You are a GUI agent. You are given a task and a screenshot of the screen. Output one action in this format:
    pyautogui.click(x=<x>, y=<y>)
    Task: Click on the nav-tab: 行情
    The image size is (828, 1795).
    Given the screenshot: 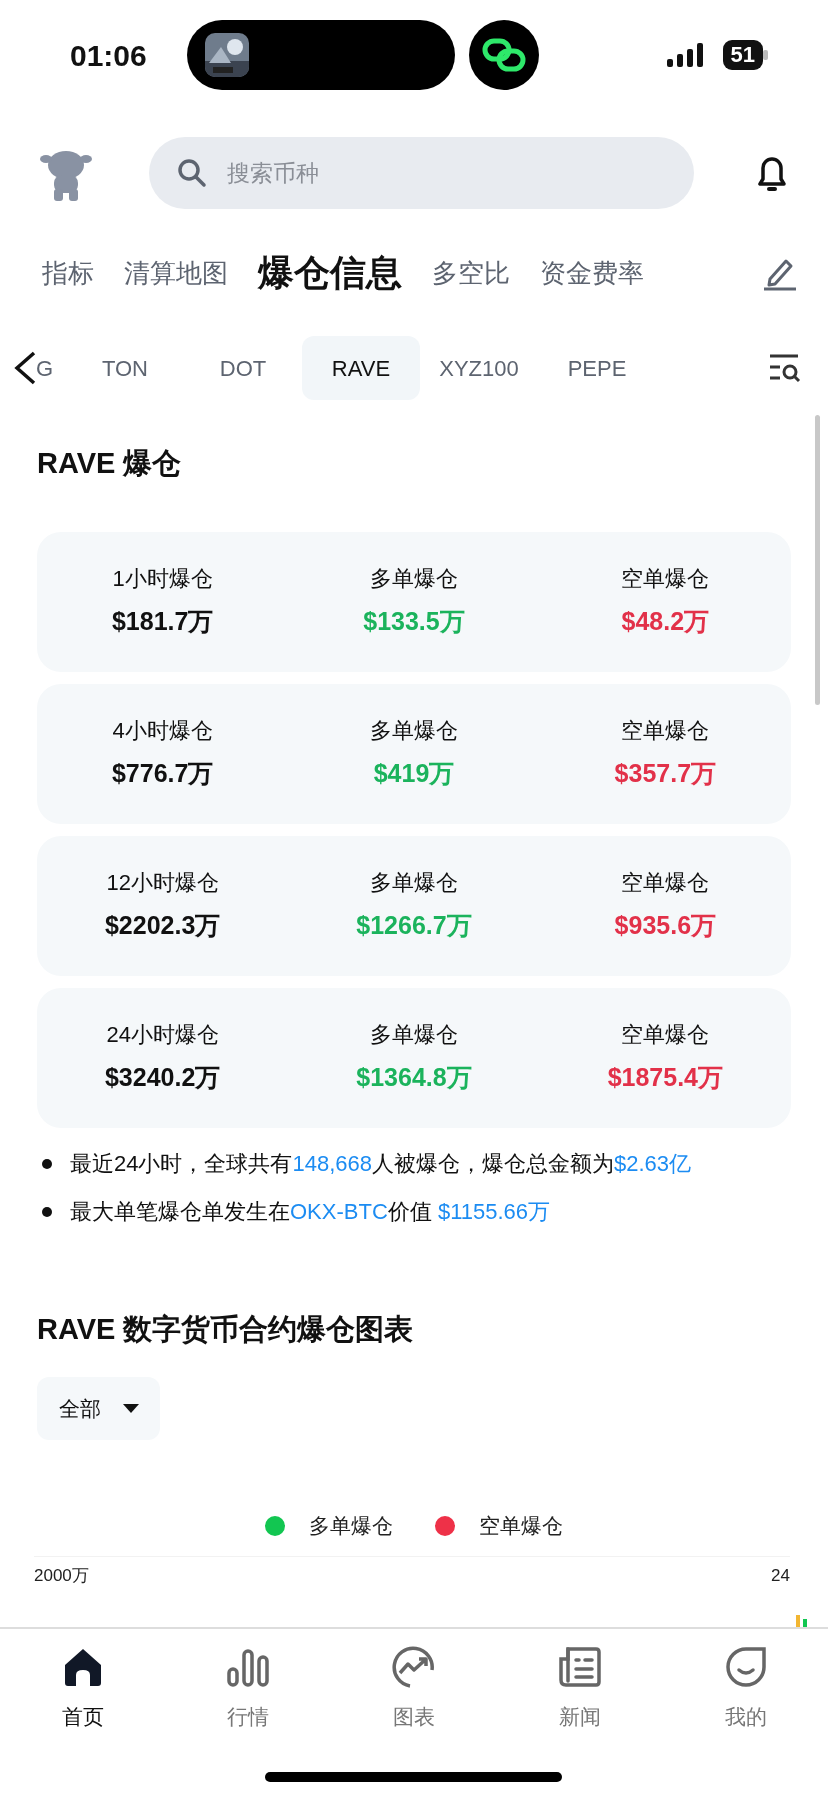 What is the action you would take?
    pyautogui.click(x=248, y=1712)
    